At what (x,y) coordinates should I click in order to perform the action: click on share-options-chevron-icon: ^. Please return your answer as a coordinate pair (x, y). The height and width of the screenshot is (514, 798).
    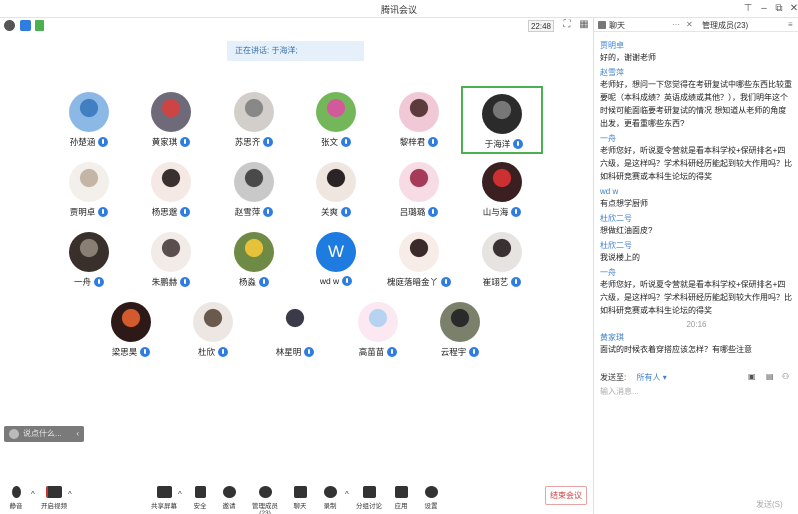
    Looking at the image, I should click on (180, 494).